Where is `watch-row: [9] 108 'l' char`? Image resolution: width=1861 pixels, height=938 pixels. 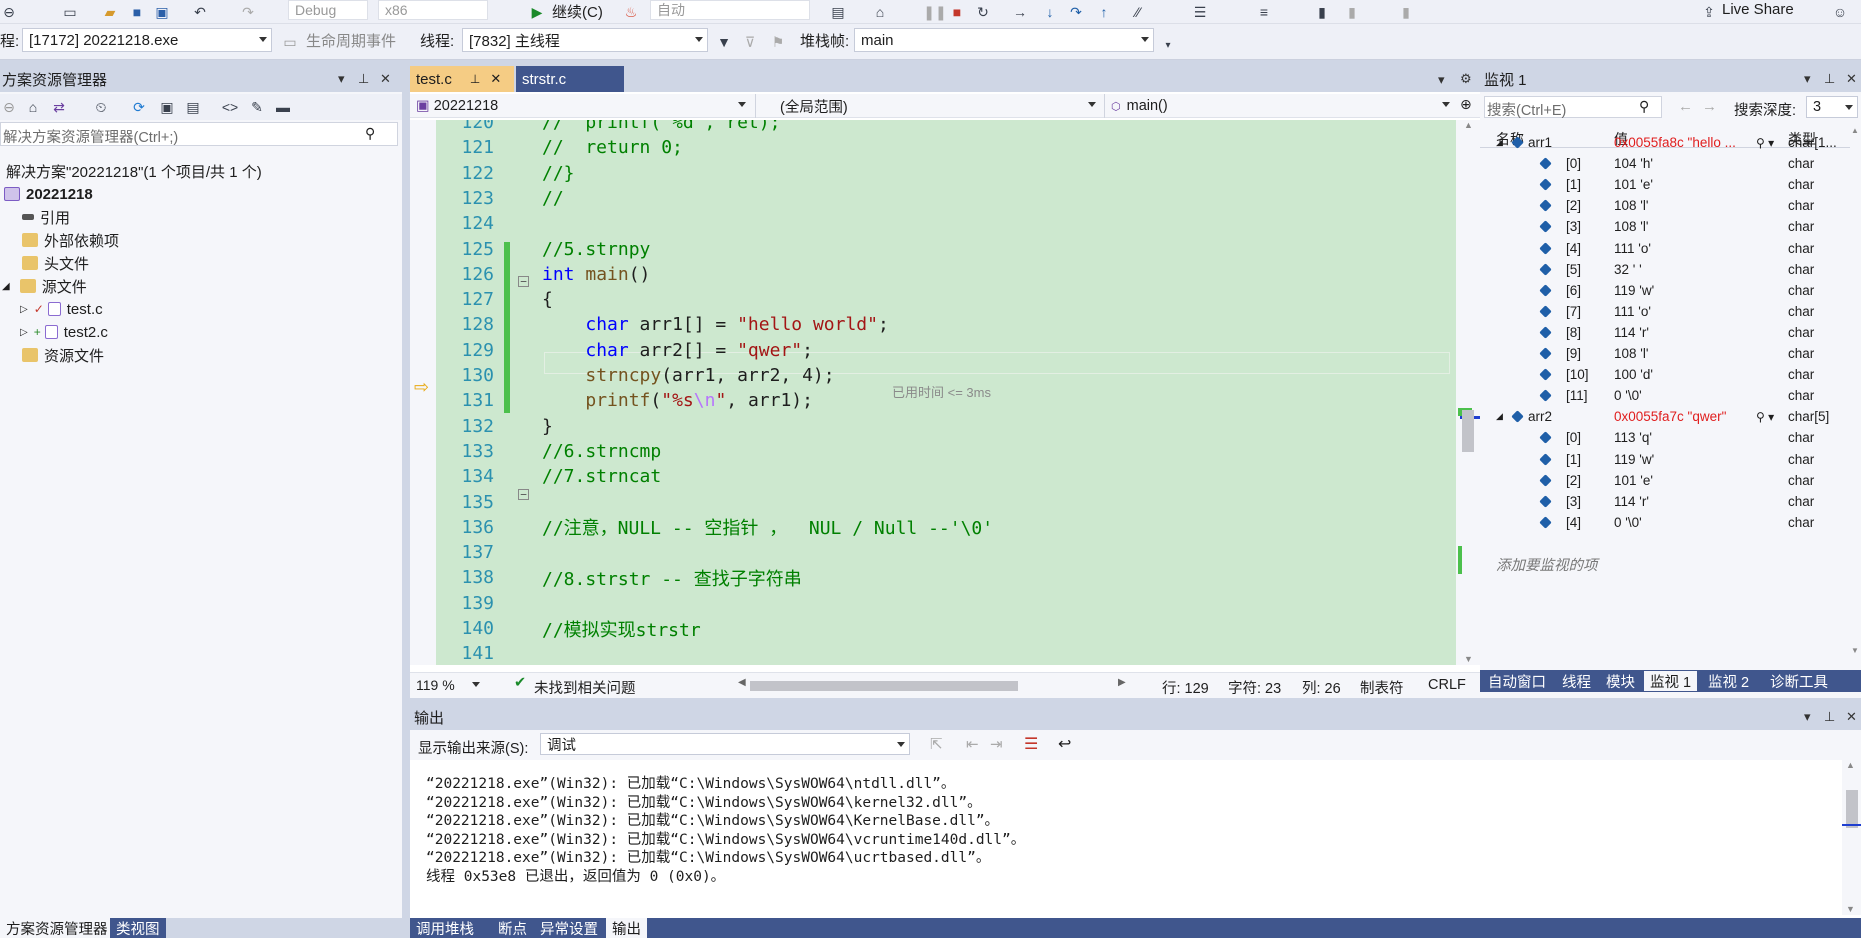
watch-row: [9] 108 'l' char is located at coordinates (1665, 353).